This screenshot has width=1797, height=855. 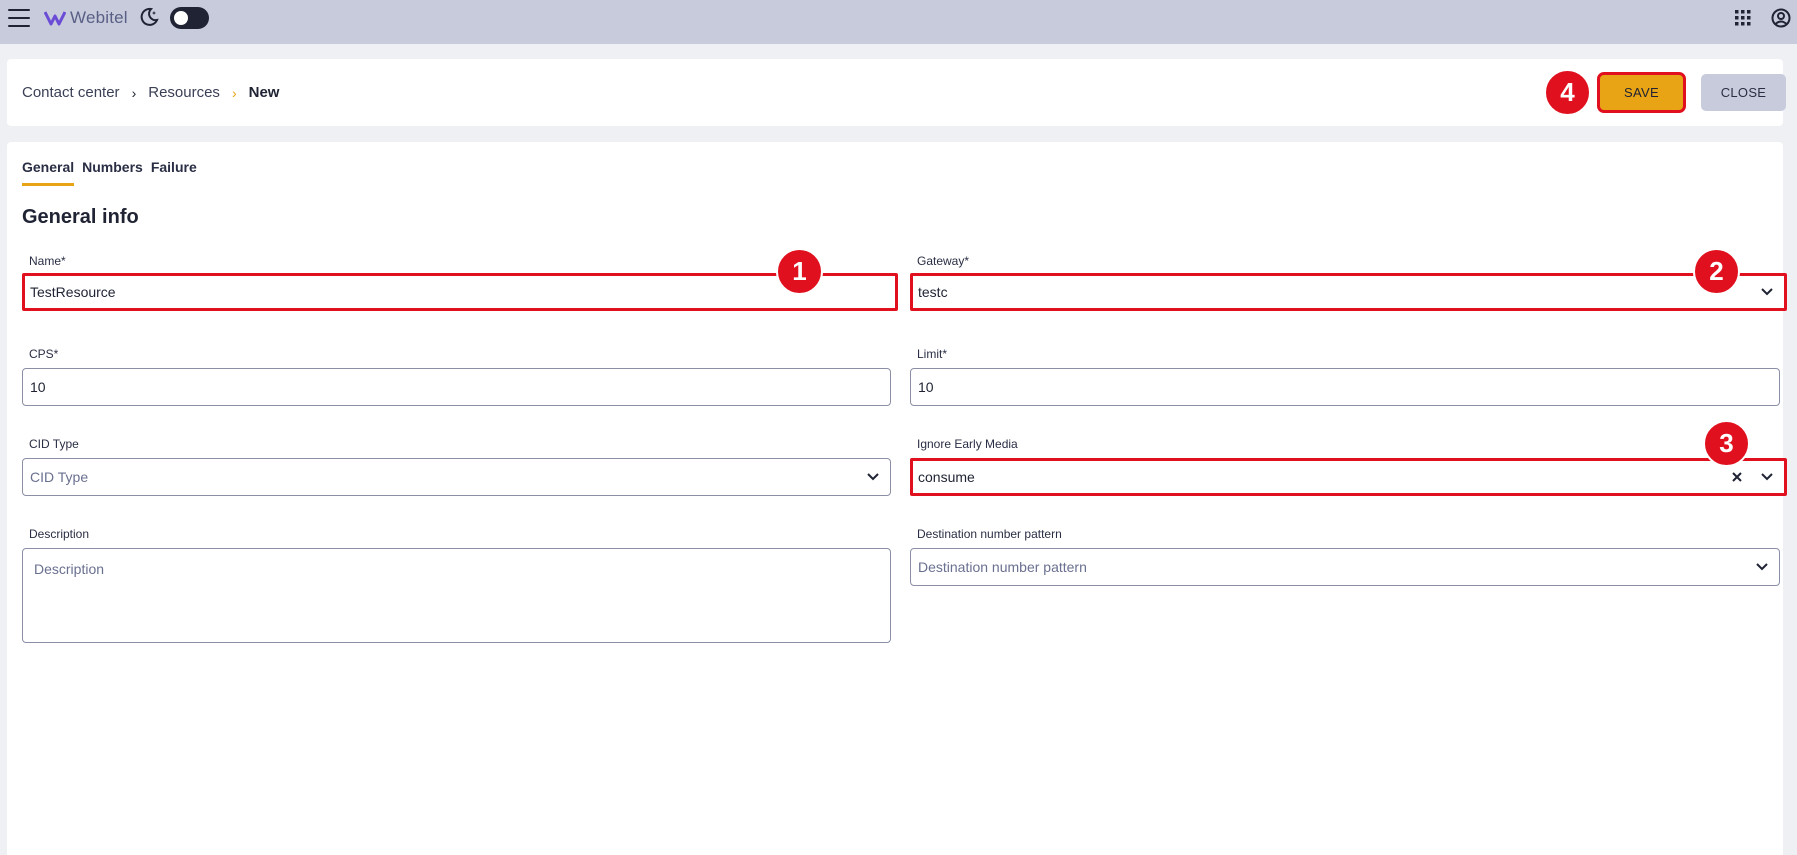 What do you see at coordinates (946, 477) in the screenshot?
I see `ignore-early-media-value: consume` at bounding box center [946, 477].